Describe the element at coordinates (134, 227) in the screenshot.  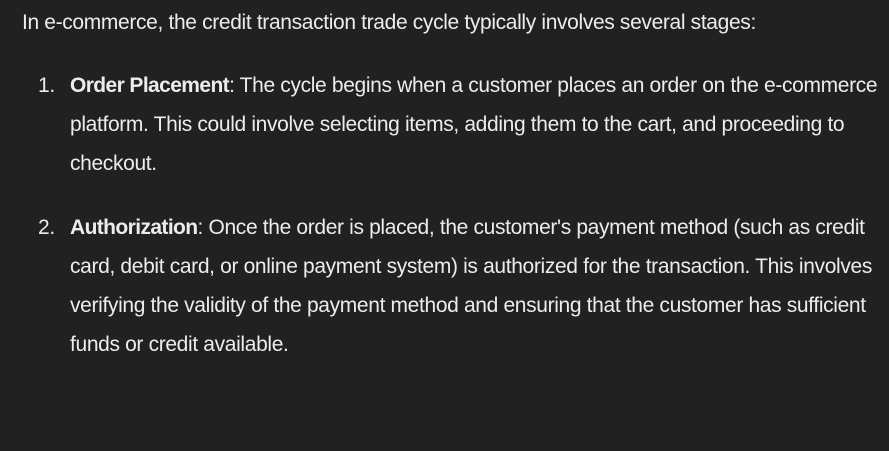
I see `list-item-term: Authorization` at that location.